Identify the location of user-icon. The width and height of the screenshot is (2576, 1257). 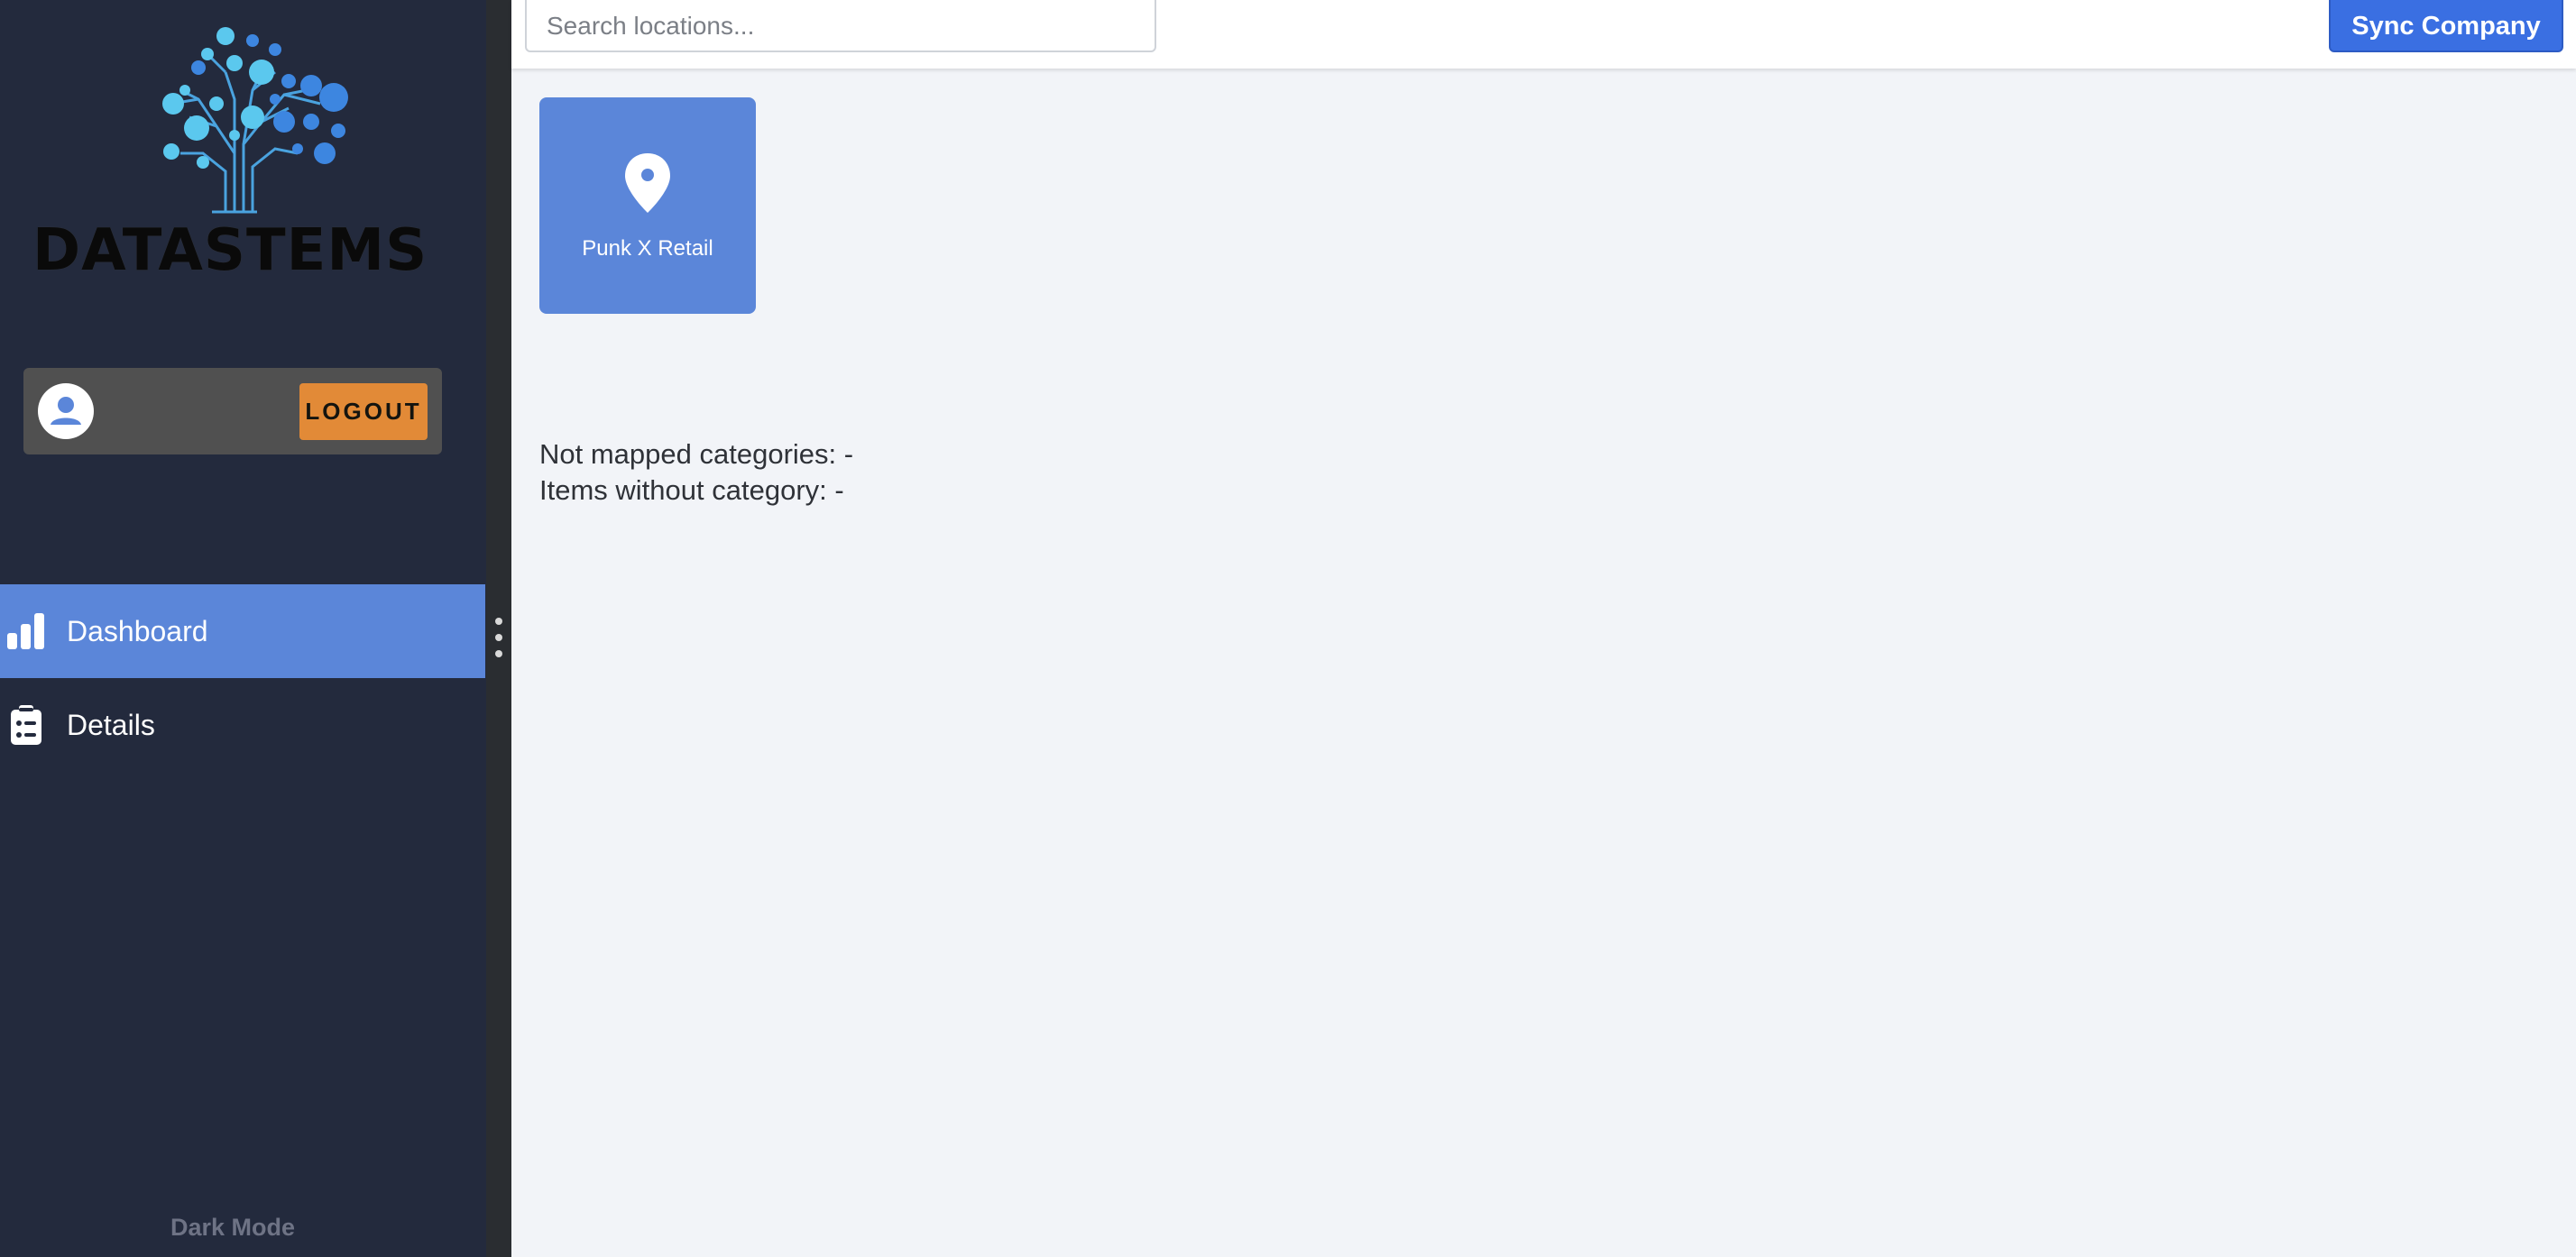
(66, 411).